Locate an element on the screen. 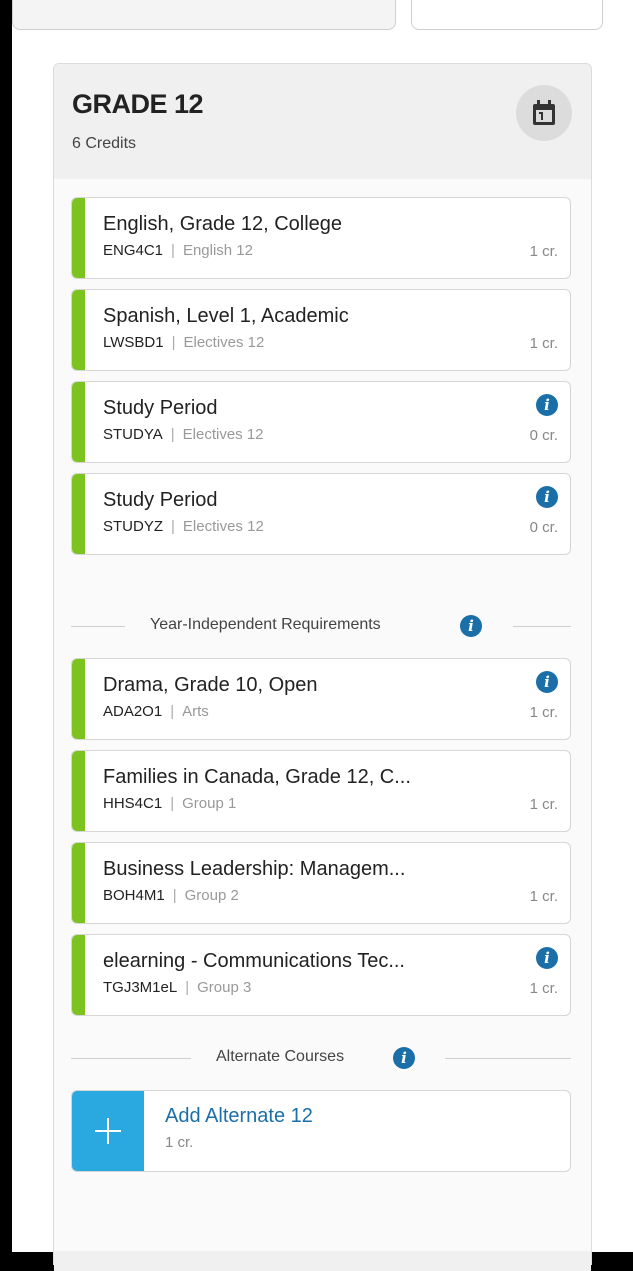 The image size is (633, 1271). year-independent-label: Year-Independent Requirements is located at coordinates (265, 624).